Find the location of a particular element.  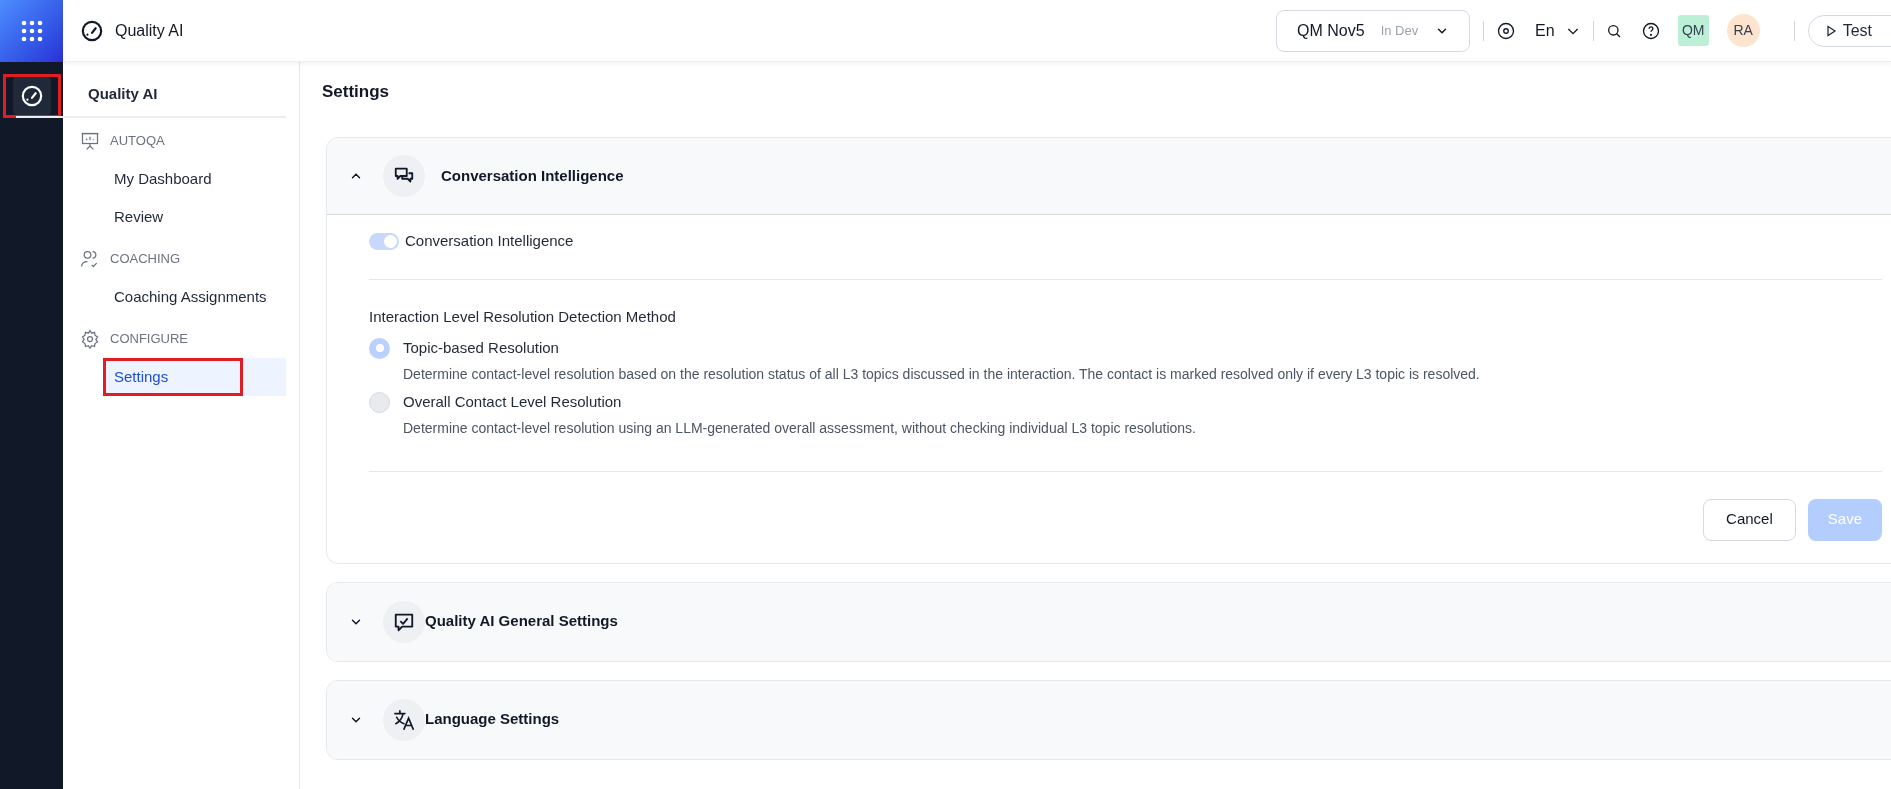

quality-ai-nav-button is located at coordinates (31, 96).